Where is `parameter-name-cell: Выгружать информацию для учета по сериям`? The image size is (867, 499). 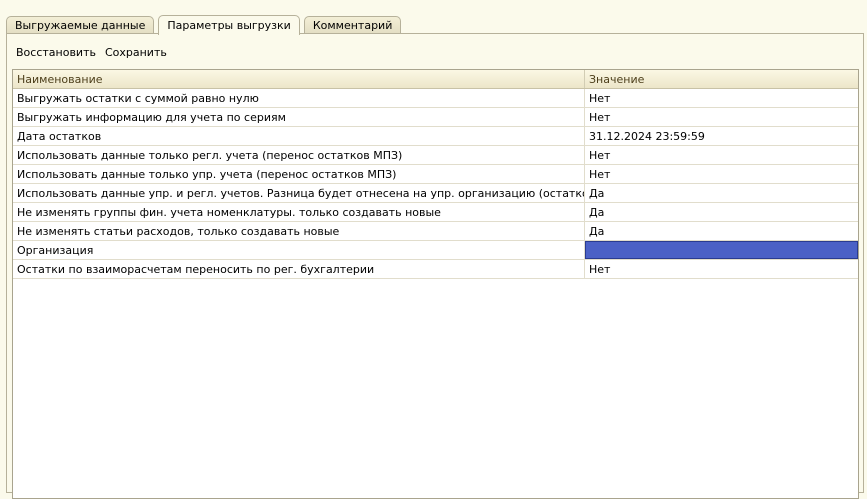 parameter-name-cell: Выгружать информацию для учета по сериям is located at coordinates (299, 117).